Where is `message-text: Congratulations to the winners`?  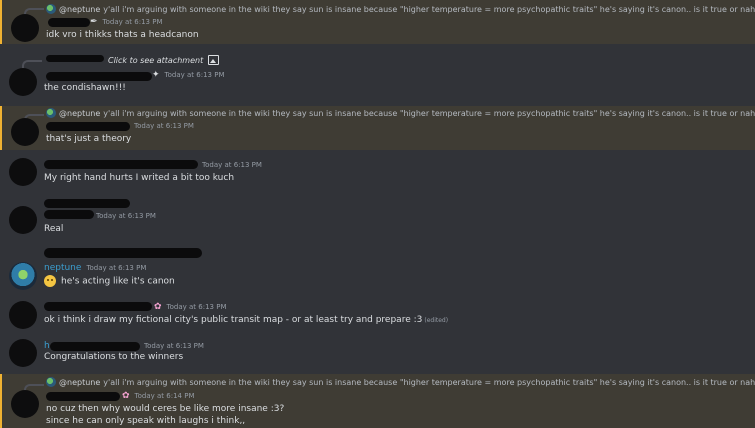
message-text: Congratulations to the winners is located at coordinates (114, 357).